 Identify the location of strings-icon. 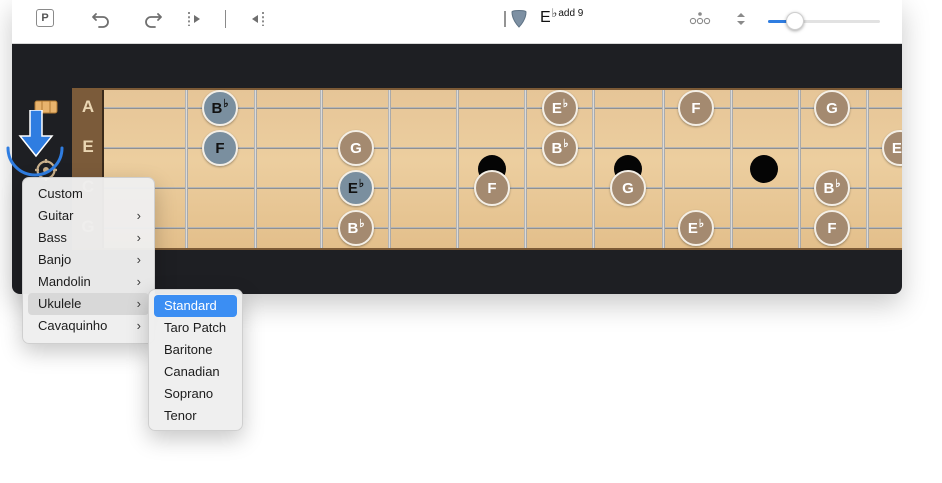
(700, 18).